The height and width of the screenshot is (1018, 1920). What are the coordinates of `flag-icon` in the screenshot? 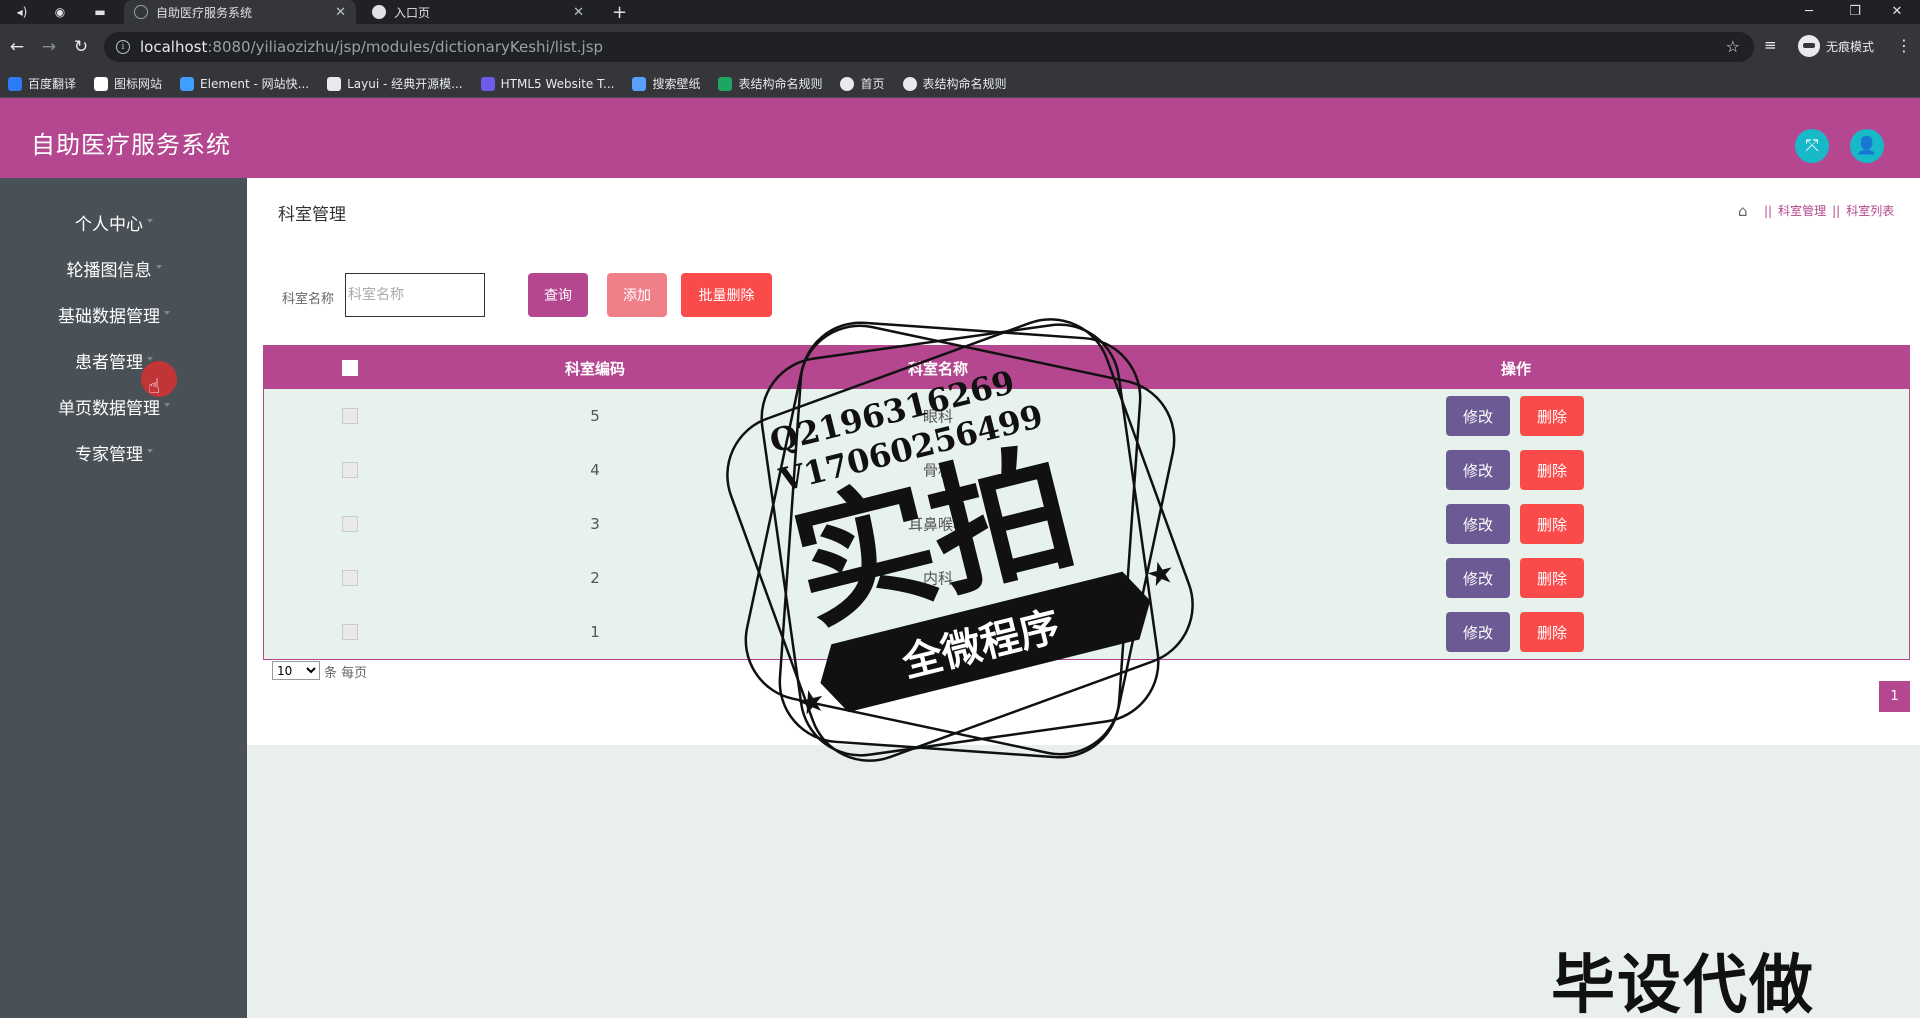 It's located at (101, 83).